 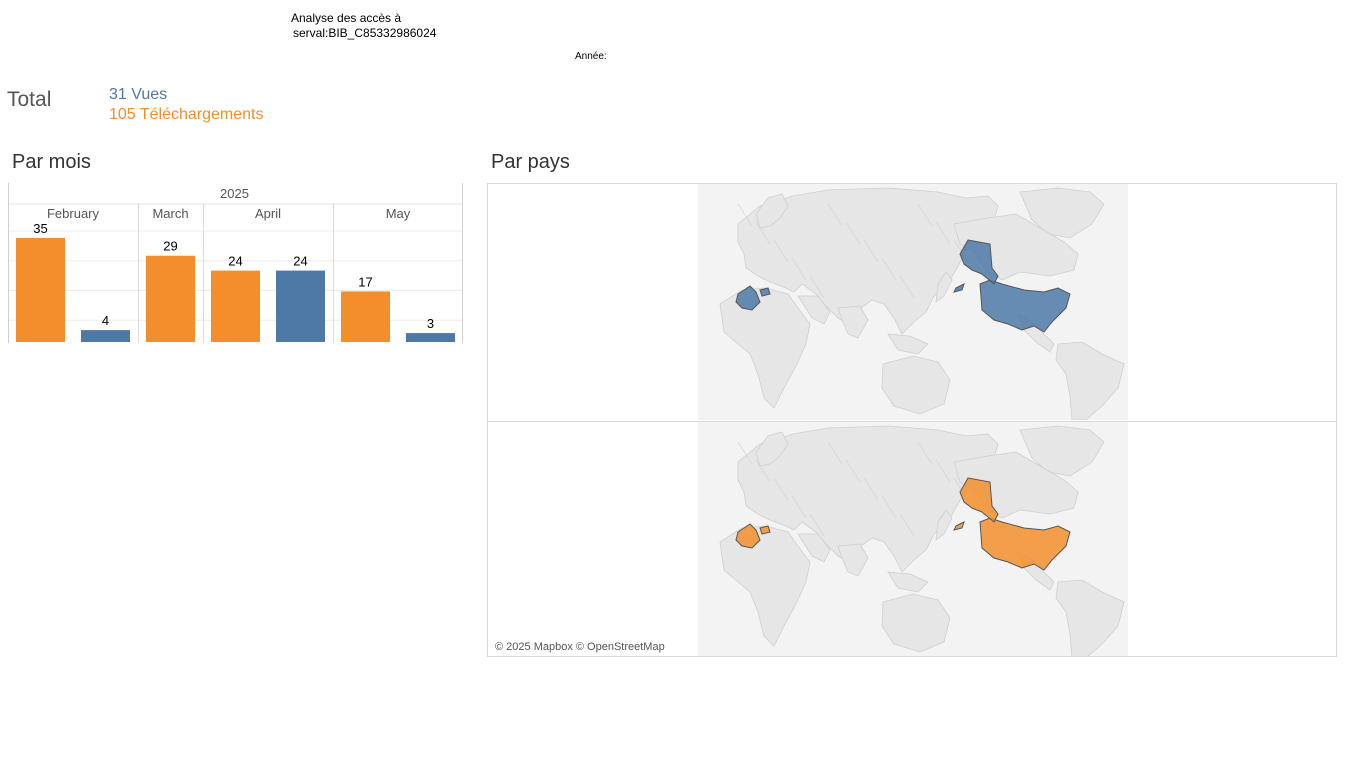 I want to click on month-label: May, so click(x=398, y=213).